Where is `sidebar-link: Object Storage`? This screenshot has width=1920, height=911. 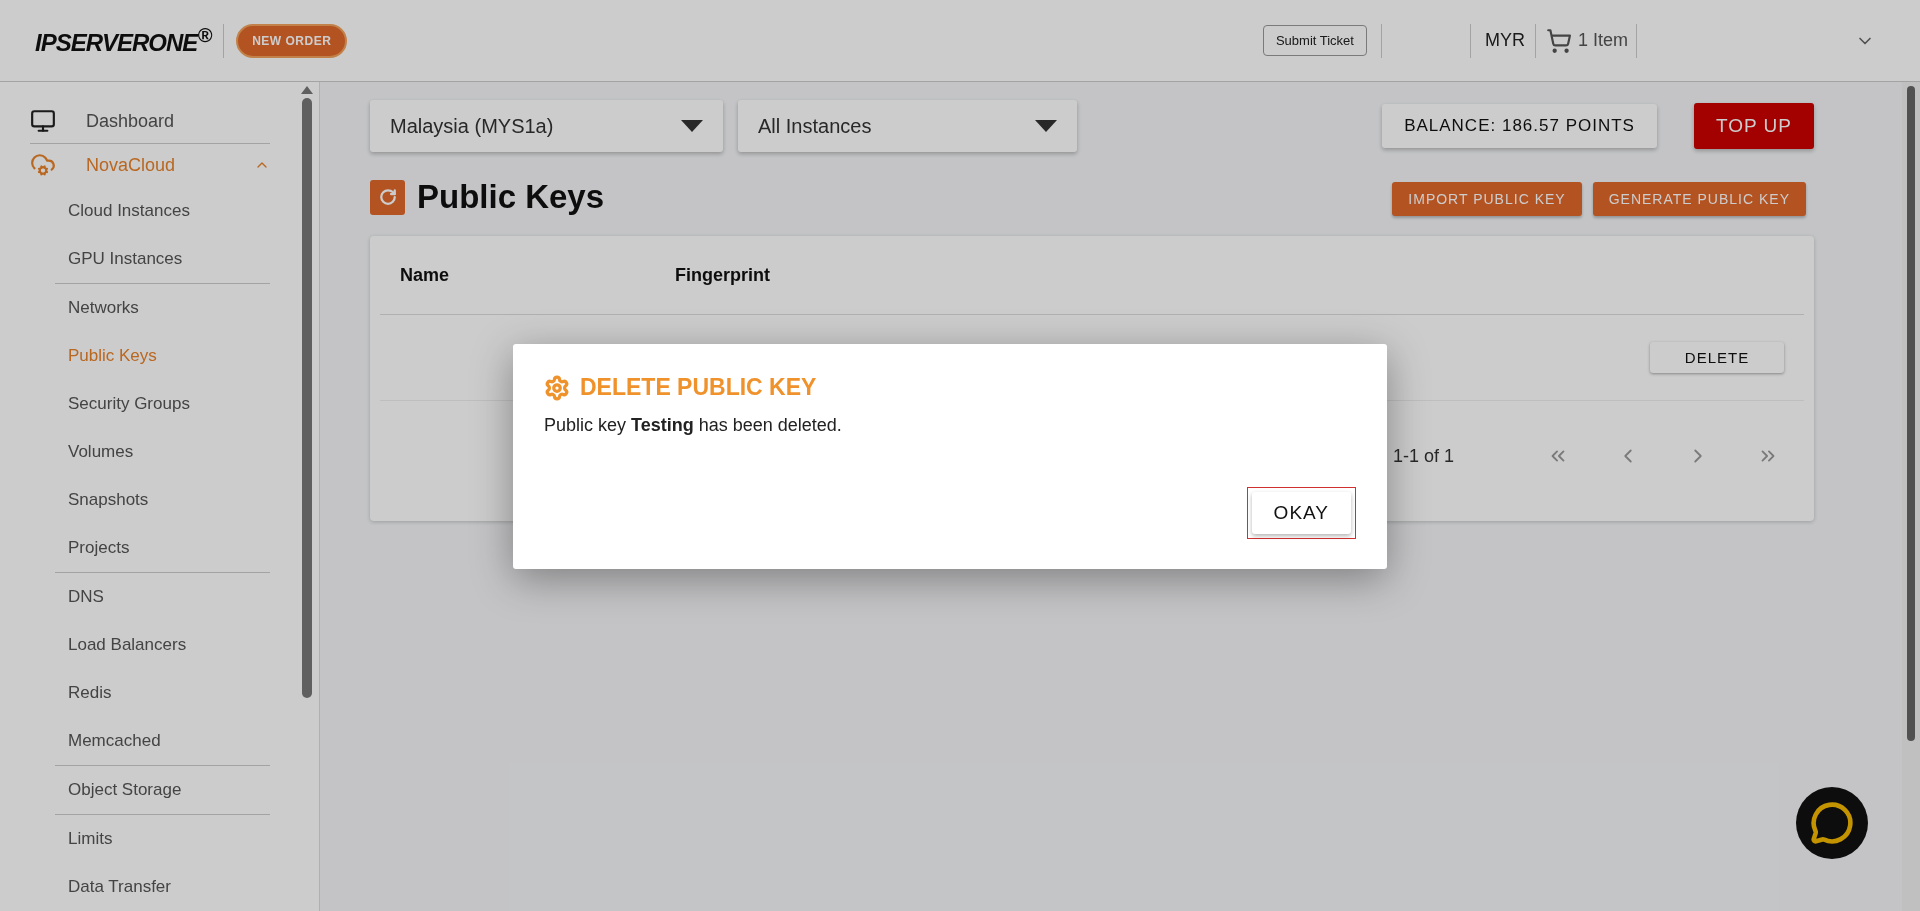 sidebar-link: Object Storage is located at coordinates (162, 790).